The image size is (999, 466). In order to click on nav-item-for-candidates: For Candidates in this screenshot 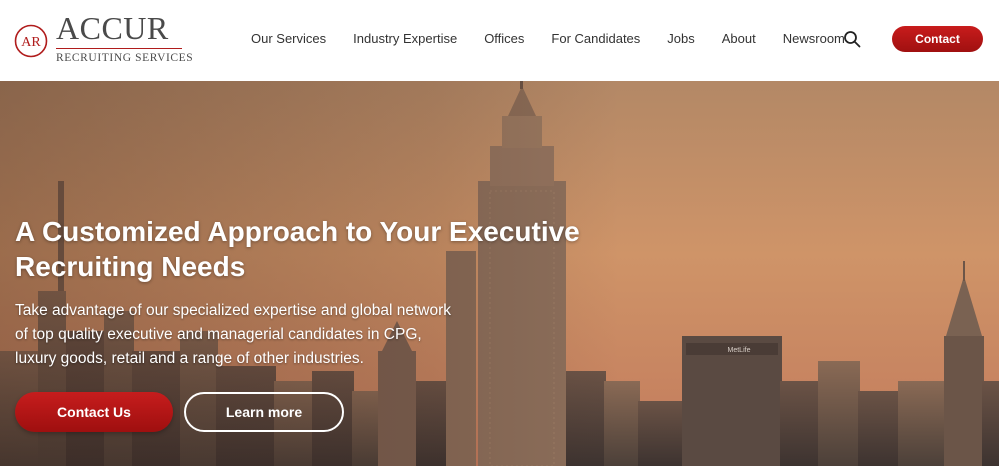, I will do `click(595, 39)`.